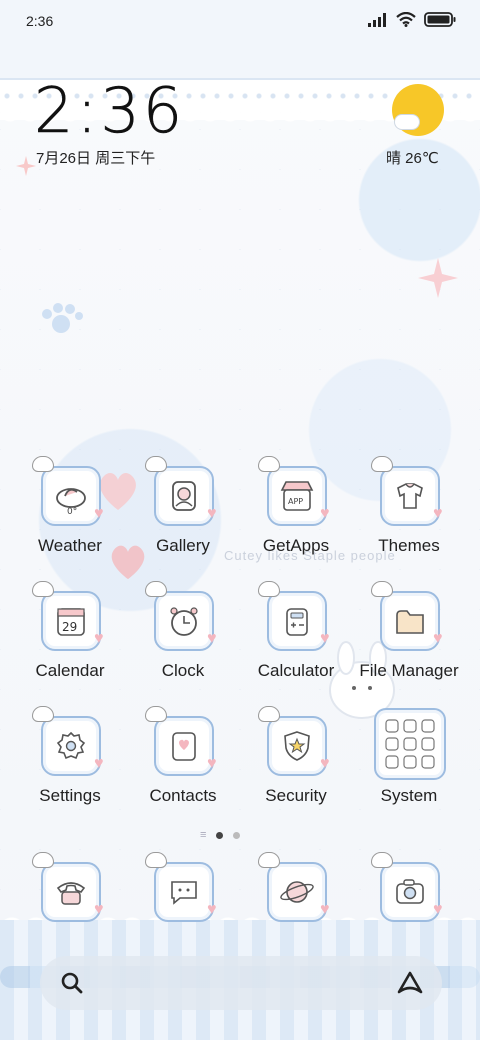 The width and height of the screenshot is (480, 1040). Describe the element at coordinates (410, 983) in the screenshot. I see `assistant-icon` at that location.